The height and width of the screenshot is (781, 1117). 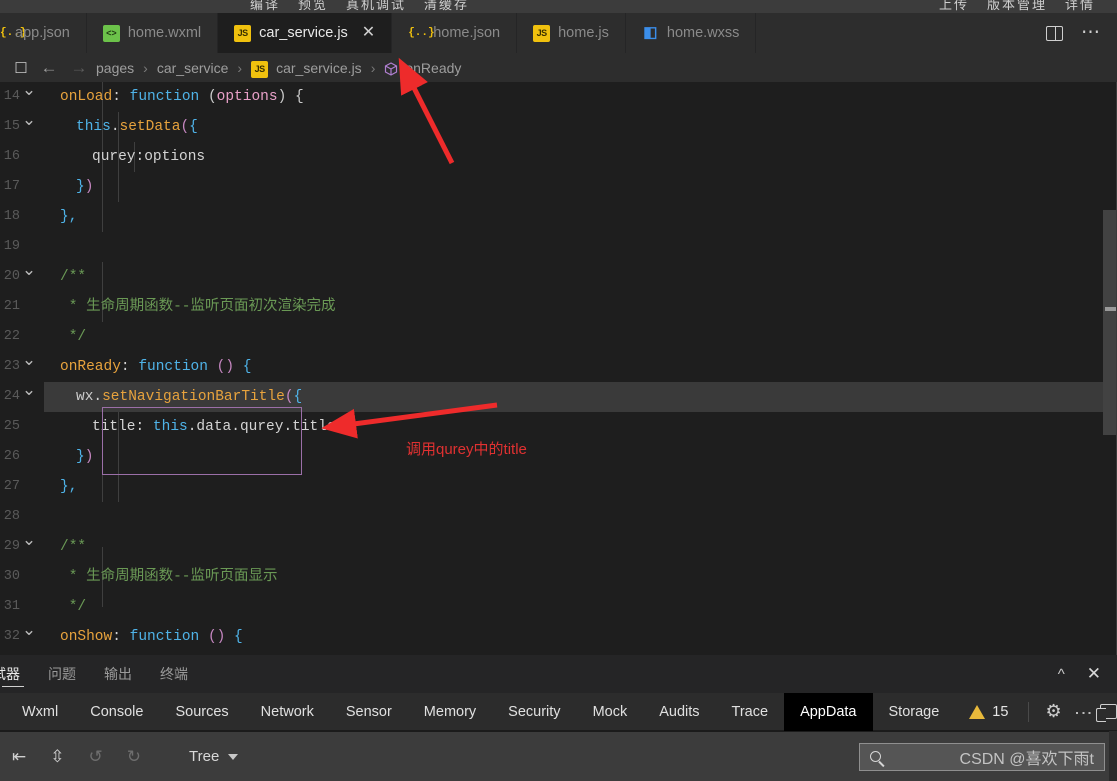 What do you see at coordinates (22, 457) in the screenshot?
I see `gutter-line: 26` at bounding box center [22, 457].